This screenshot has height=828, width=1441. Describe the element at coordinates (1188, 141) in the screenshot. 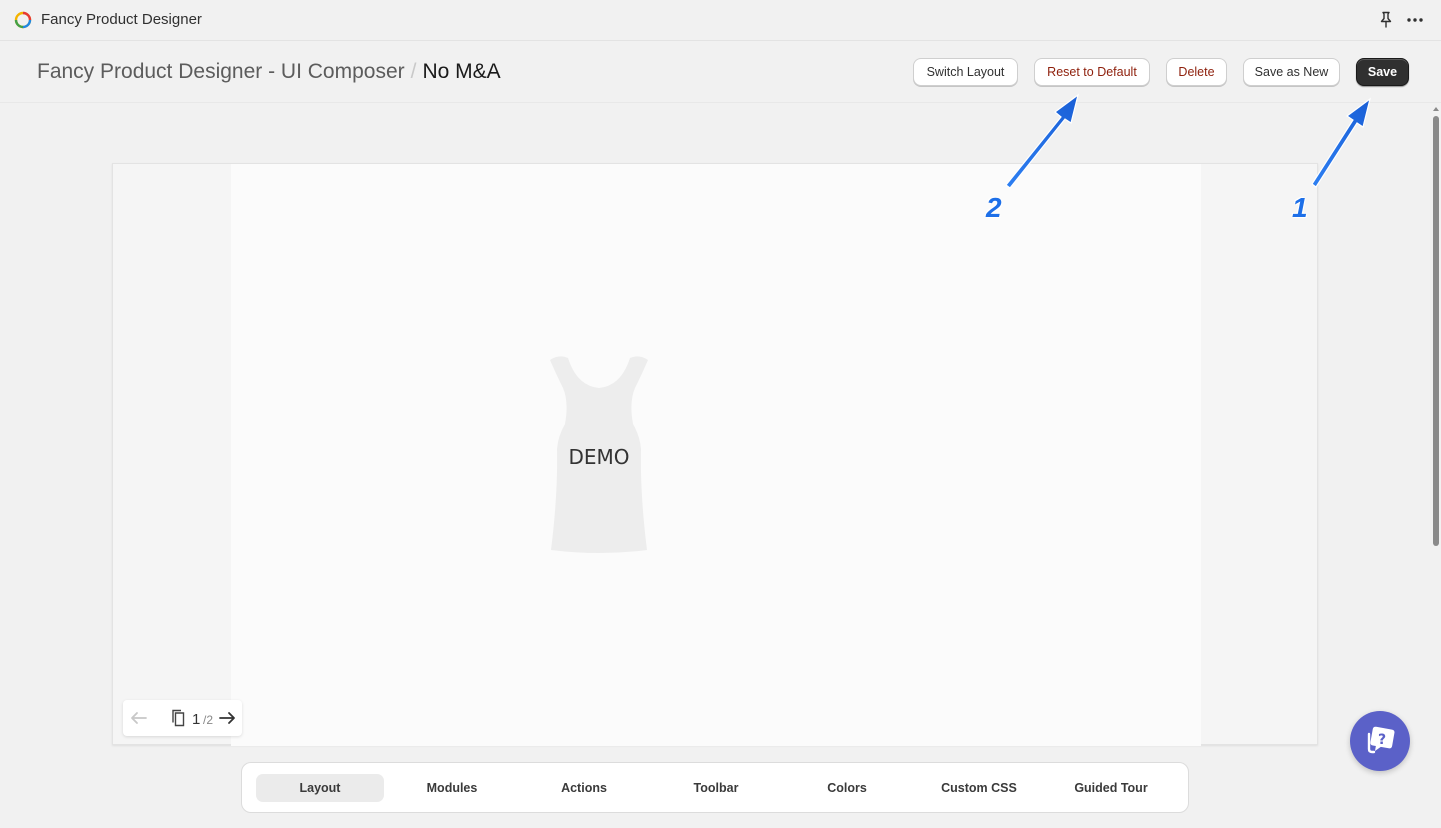

I see `annotation-arrows` at that location.